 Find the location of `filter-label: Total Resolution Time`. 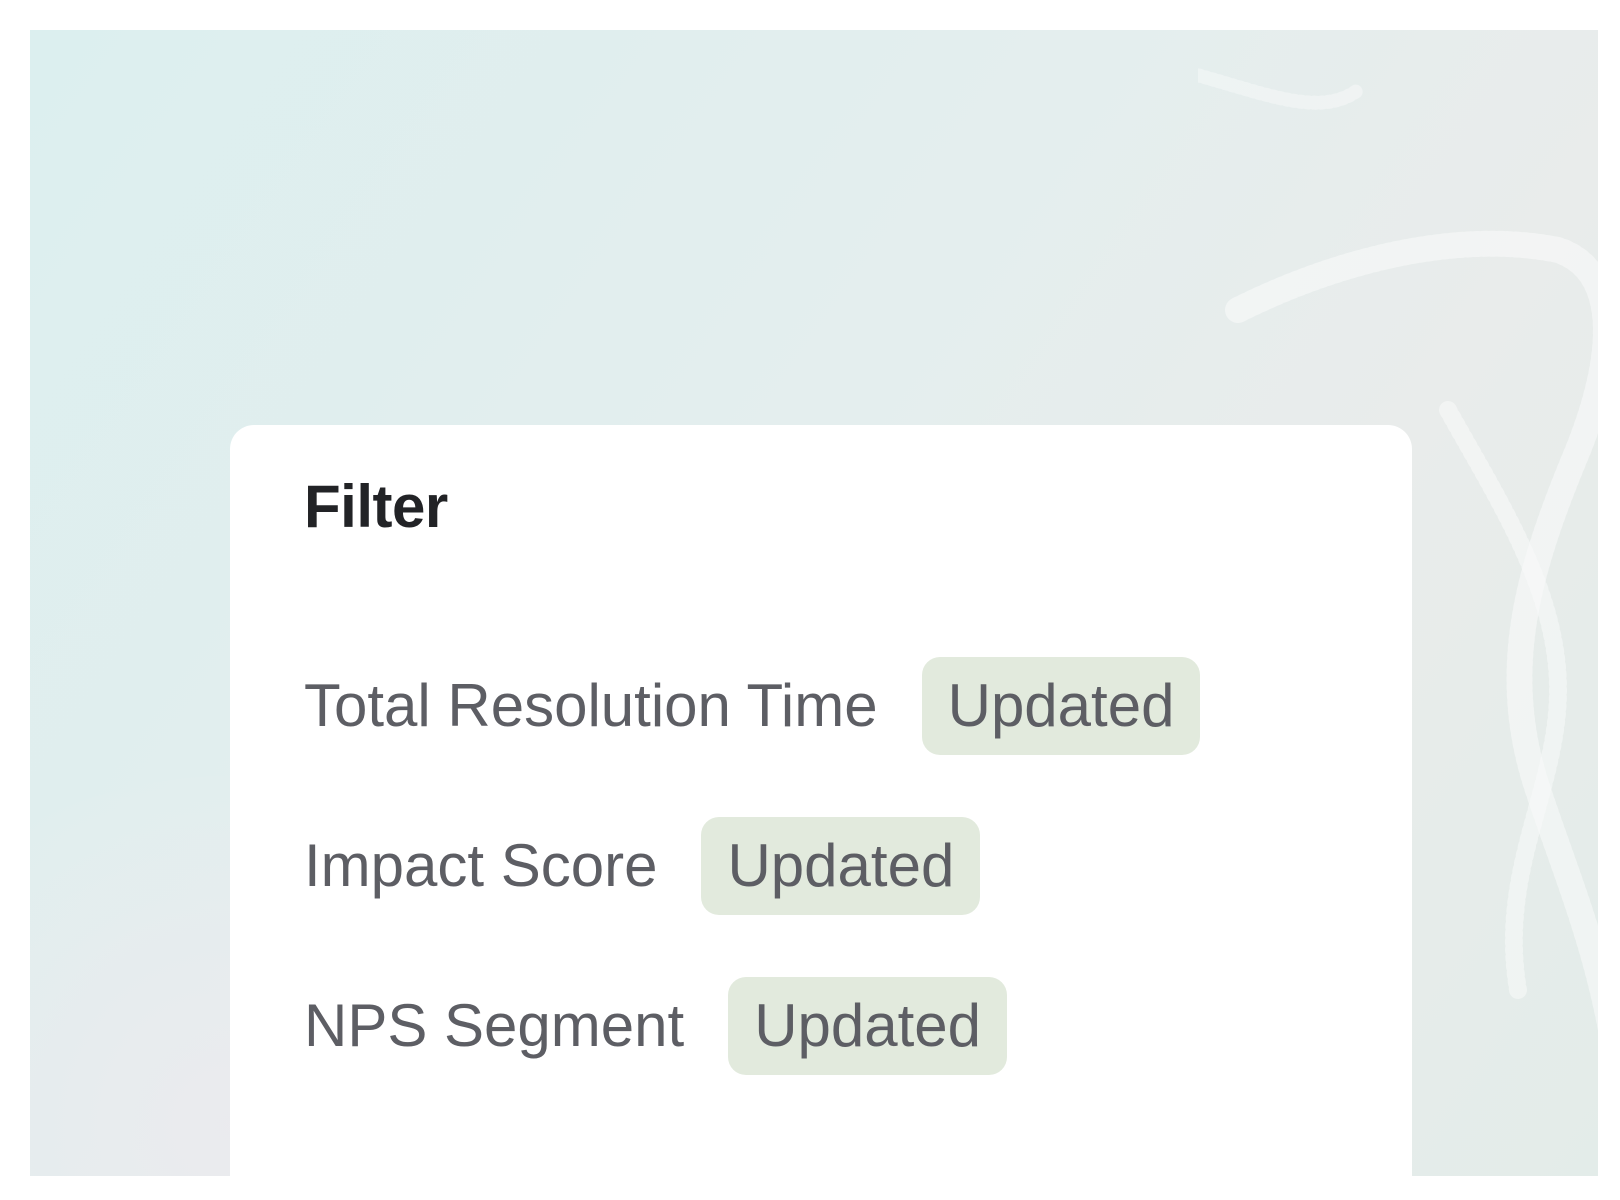

filter-label: Total Resolution Time is located at coordinates (591, 705).